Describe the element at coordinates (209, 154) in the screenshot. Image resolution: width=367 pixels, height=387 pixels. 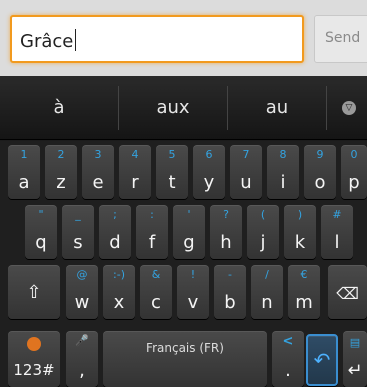
I see `key-hint: 6` at that location.